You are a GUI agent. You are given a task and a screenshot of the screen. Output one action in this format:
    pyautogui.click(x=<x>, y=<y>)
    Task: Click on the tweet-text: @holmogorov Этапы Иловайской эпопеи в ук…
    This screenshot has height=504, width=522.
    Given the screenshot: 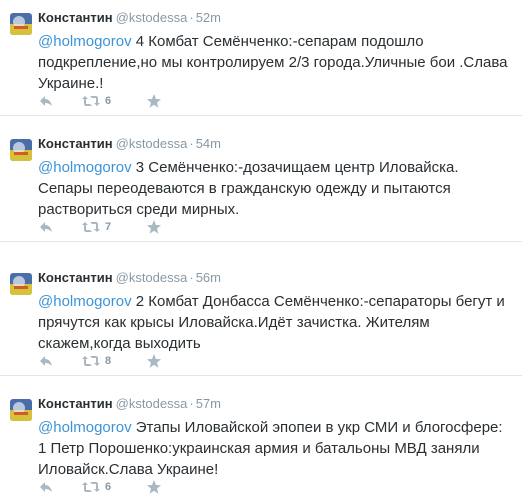 What is the action you would take?
    pyautogui.click(x=274, y=448)
    